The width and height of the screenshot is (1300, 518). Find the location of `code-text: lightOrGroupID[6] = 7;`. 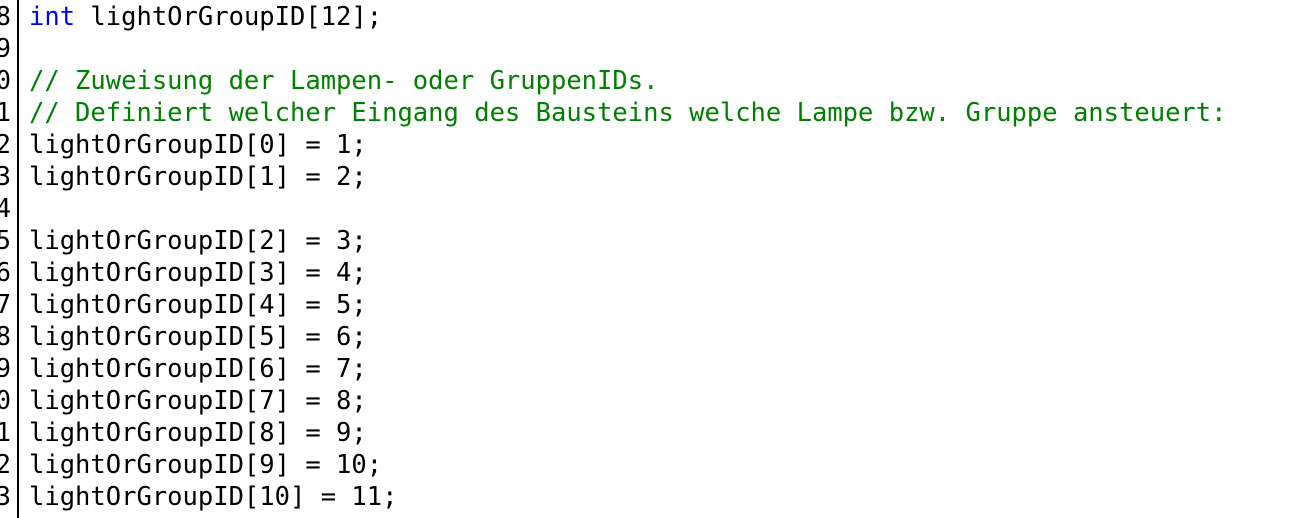

code-text: lightOrGroupID[6] = 7; is located at coordinates (198, 369).